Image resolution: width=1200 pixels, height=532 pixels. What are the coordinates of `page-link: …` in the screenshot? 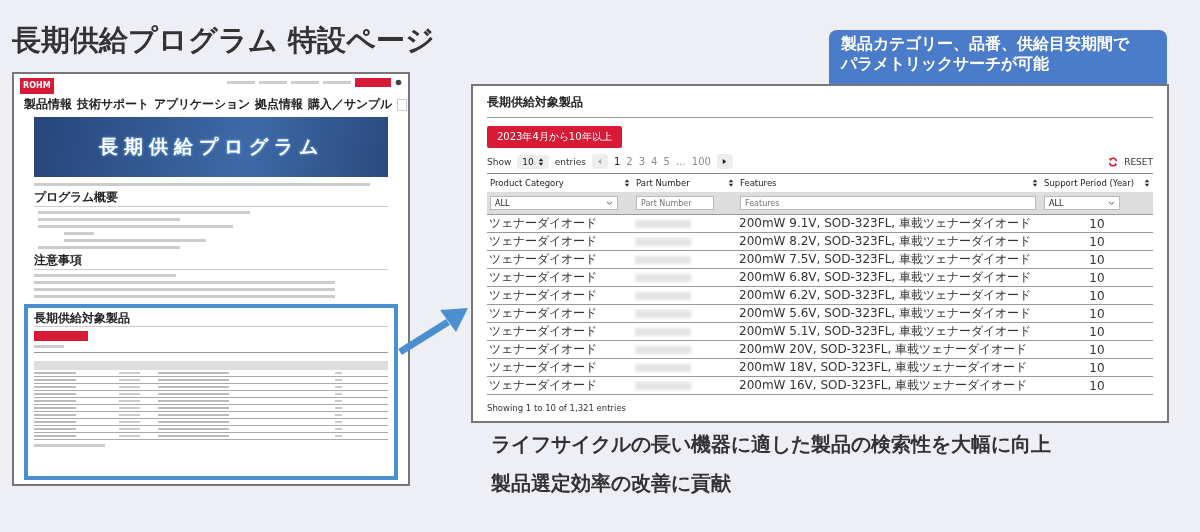 It's located at (680, 161).